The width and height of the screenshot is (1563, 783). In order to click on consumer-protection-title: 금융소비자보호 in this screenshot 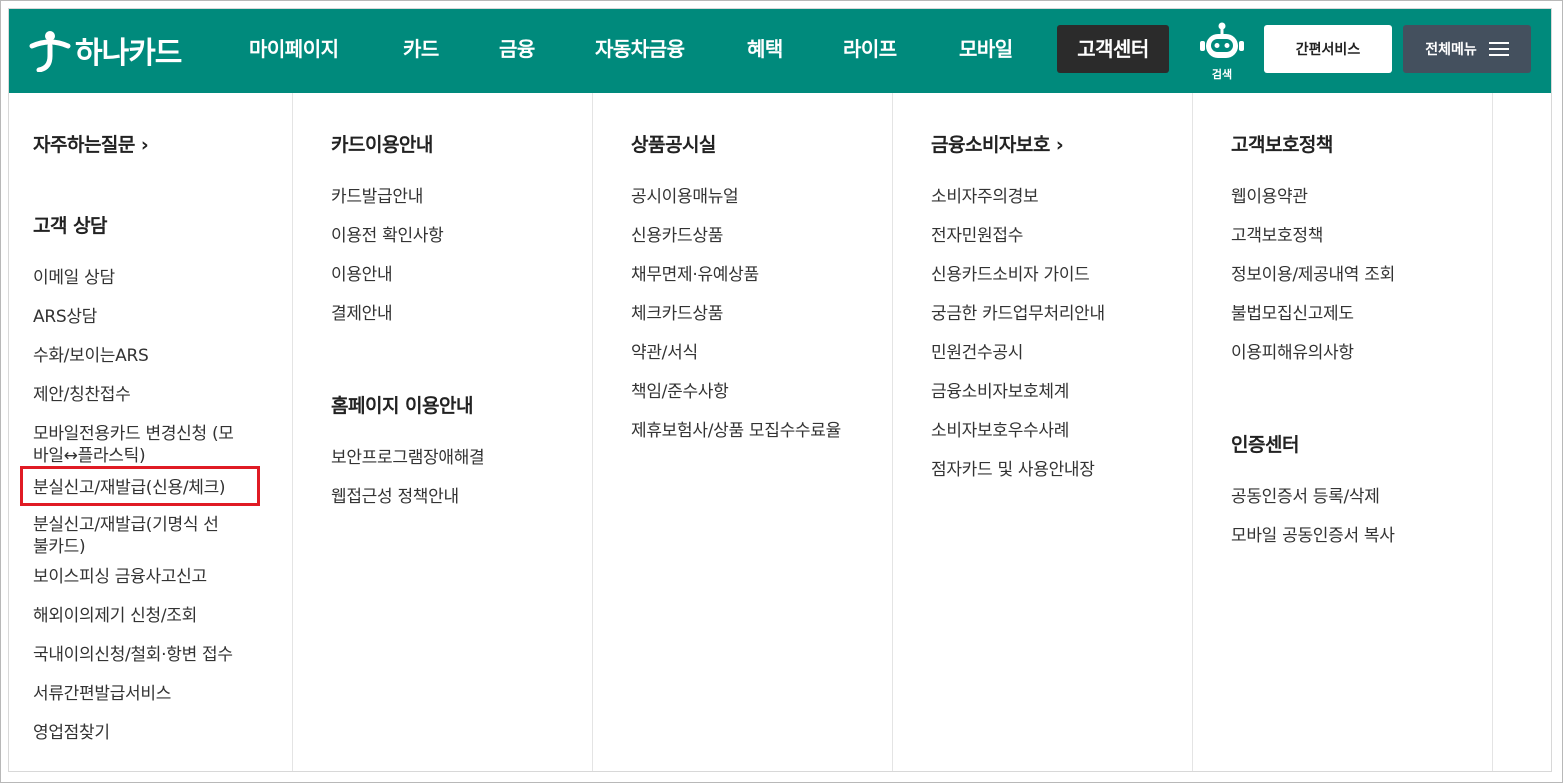, I will do `click(990, 145)`.